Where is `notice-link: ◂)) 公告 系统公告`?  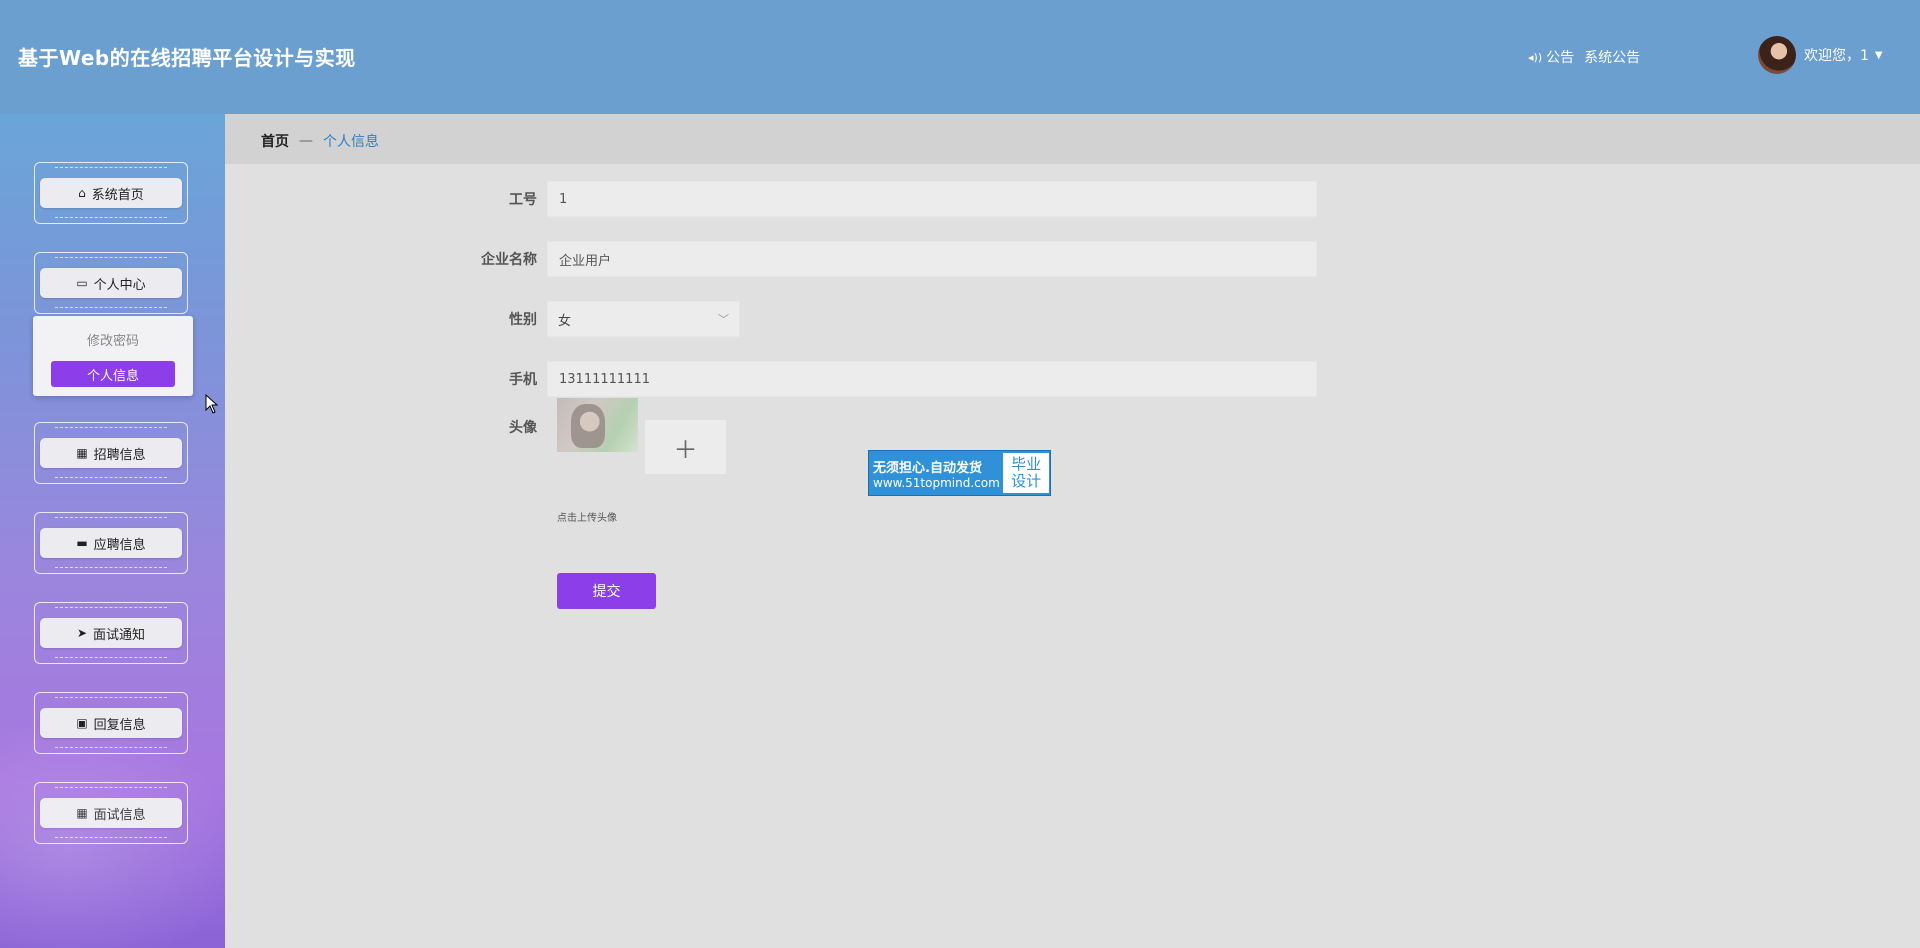
notice-link: ◂)) 公告 系统公告 is located at coordinates (1584, 57).